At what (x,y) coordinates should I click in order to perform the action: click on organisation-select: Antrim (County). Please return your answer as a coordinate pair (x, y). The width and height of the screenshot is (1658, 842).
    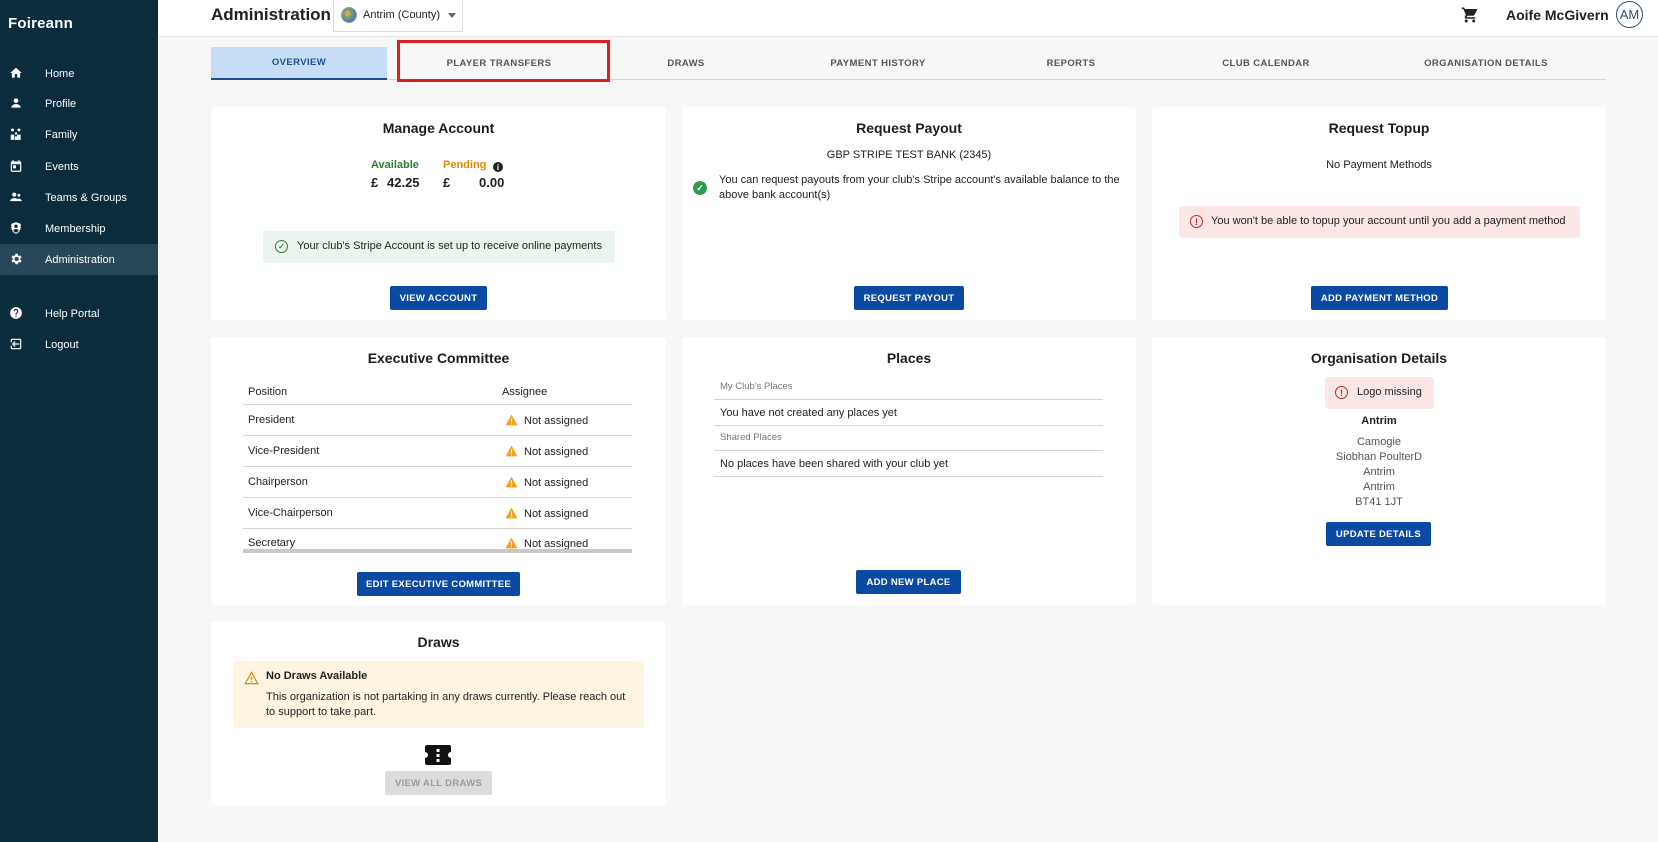
    Looking at the image, I should click on (398, 16).